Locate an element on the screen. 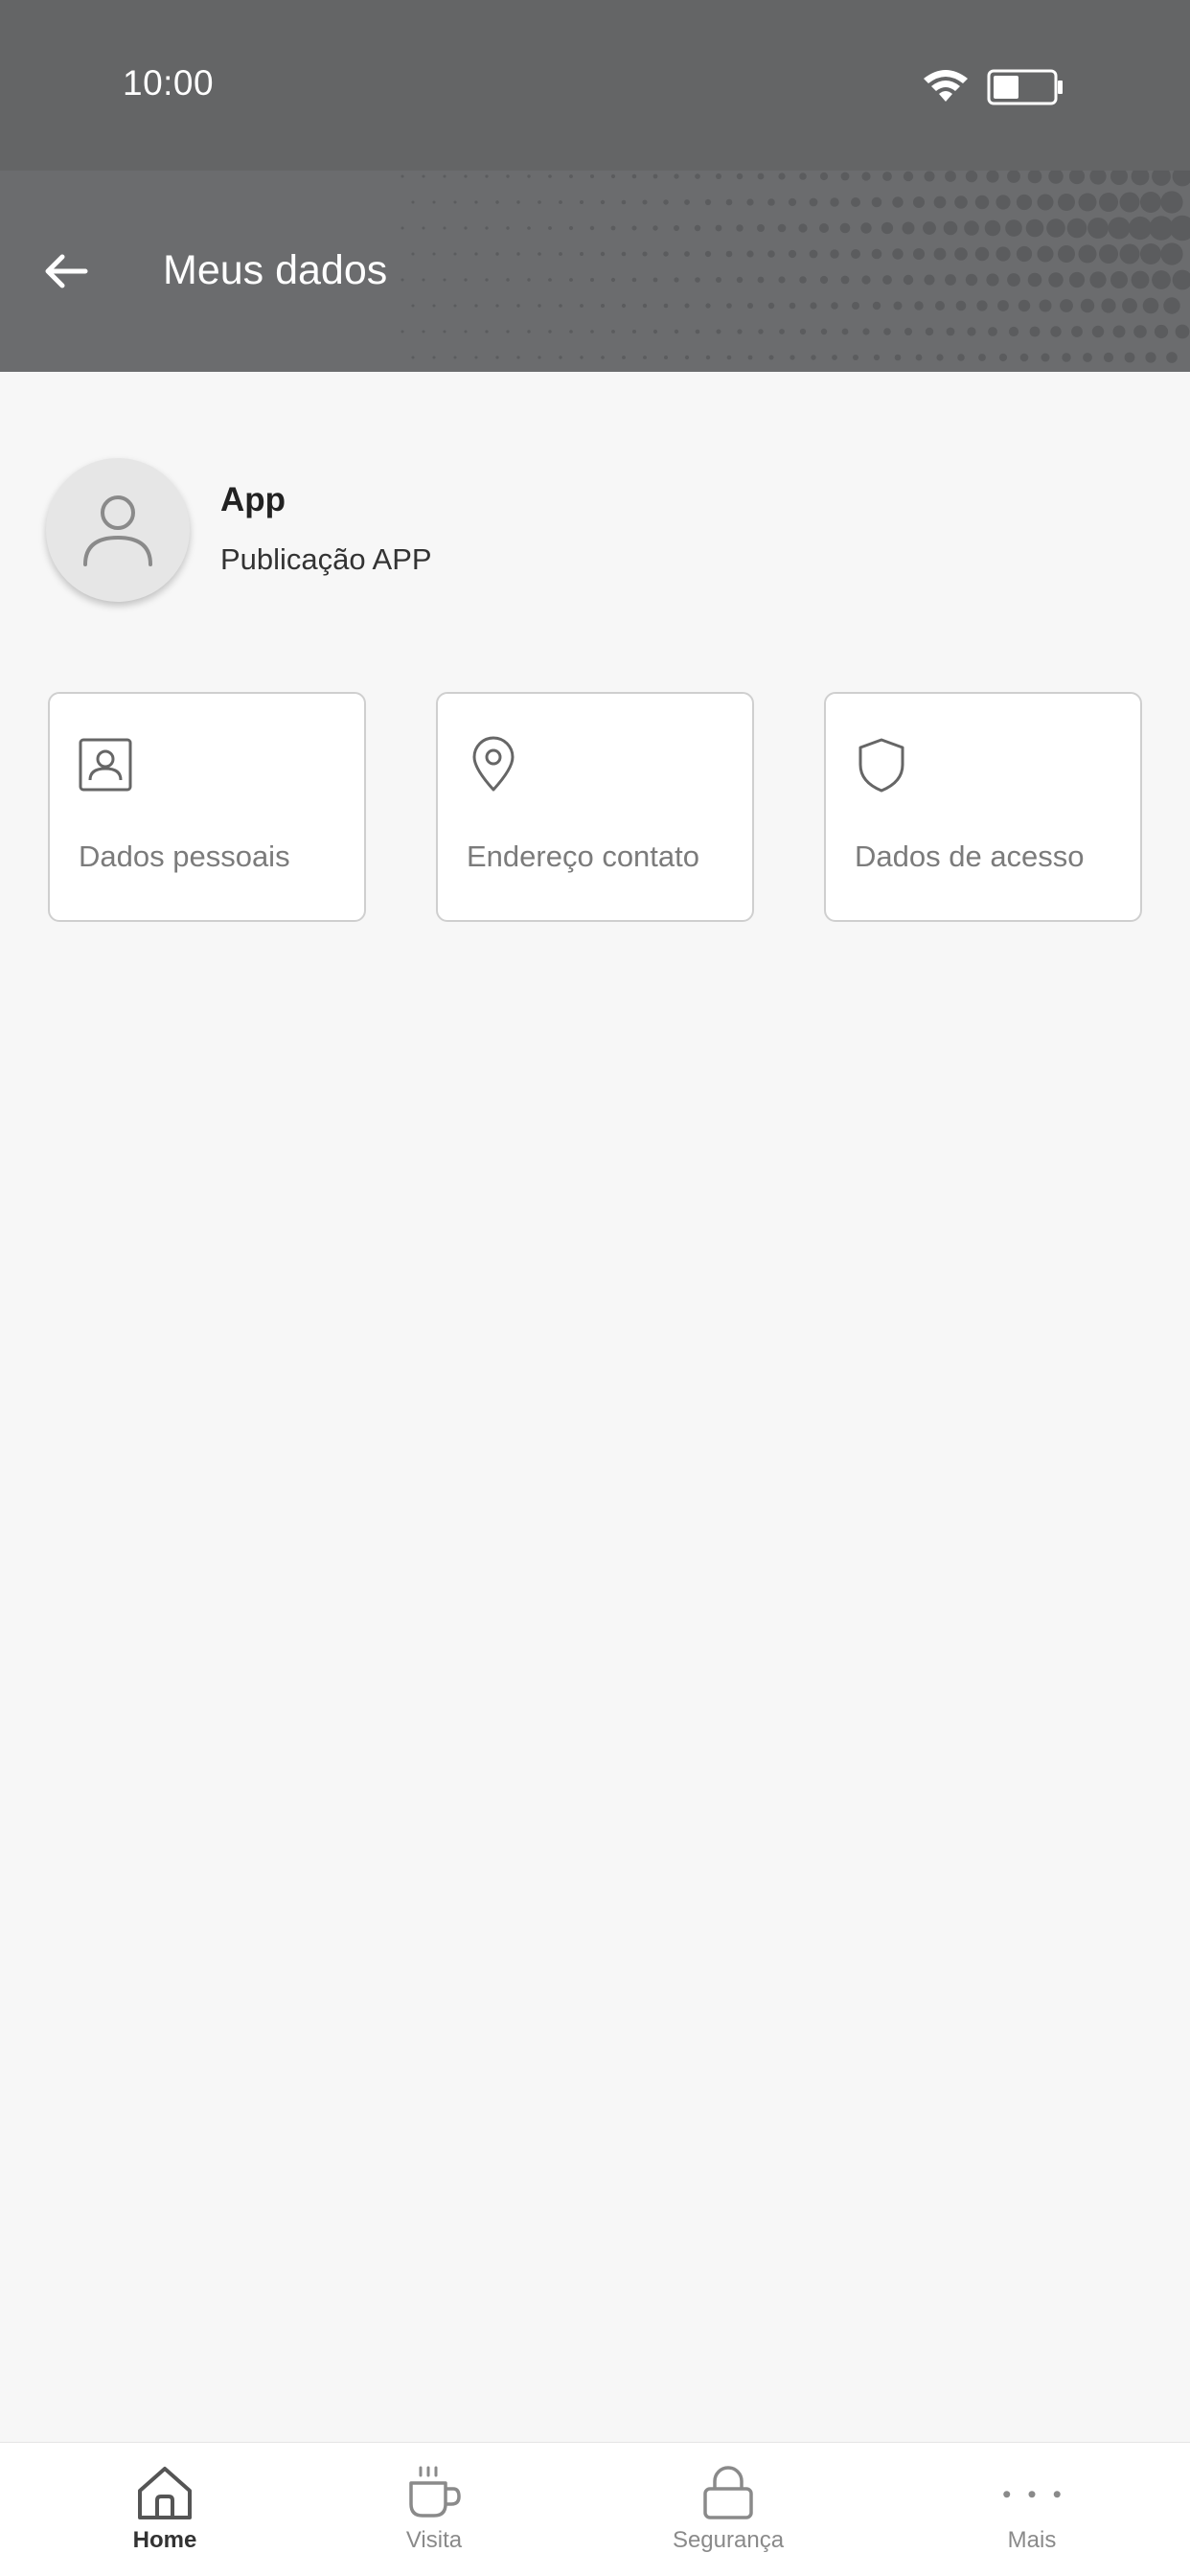 This screenshot has height=2576, width=1190. profile-name: App is located at coordinates (253, 499).